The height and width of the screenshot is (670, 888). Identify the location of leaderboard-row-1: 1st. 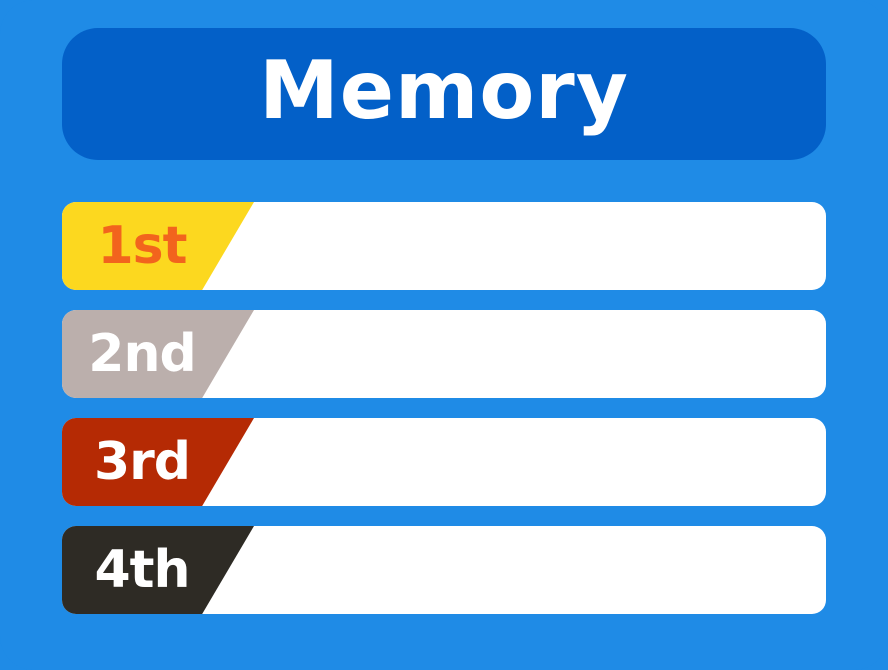
(444, 246).